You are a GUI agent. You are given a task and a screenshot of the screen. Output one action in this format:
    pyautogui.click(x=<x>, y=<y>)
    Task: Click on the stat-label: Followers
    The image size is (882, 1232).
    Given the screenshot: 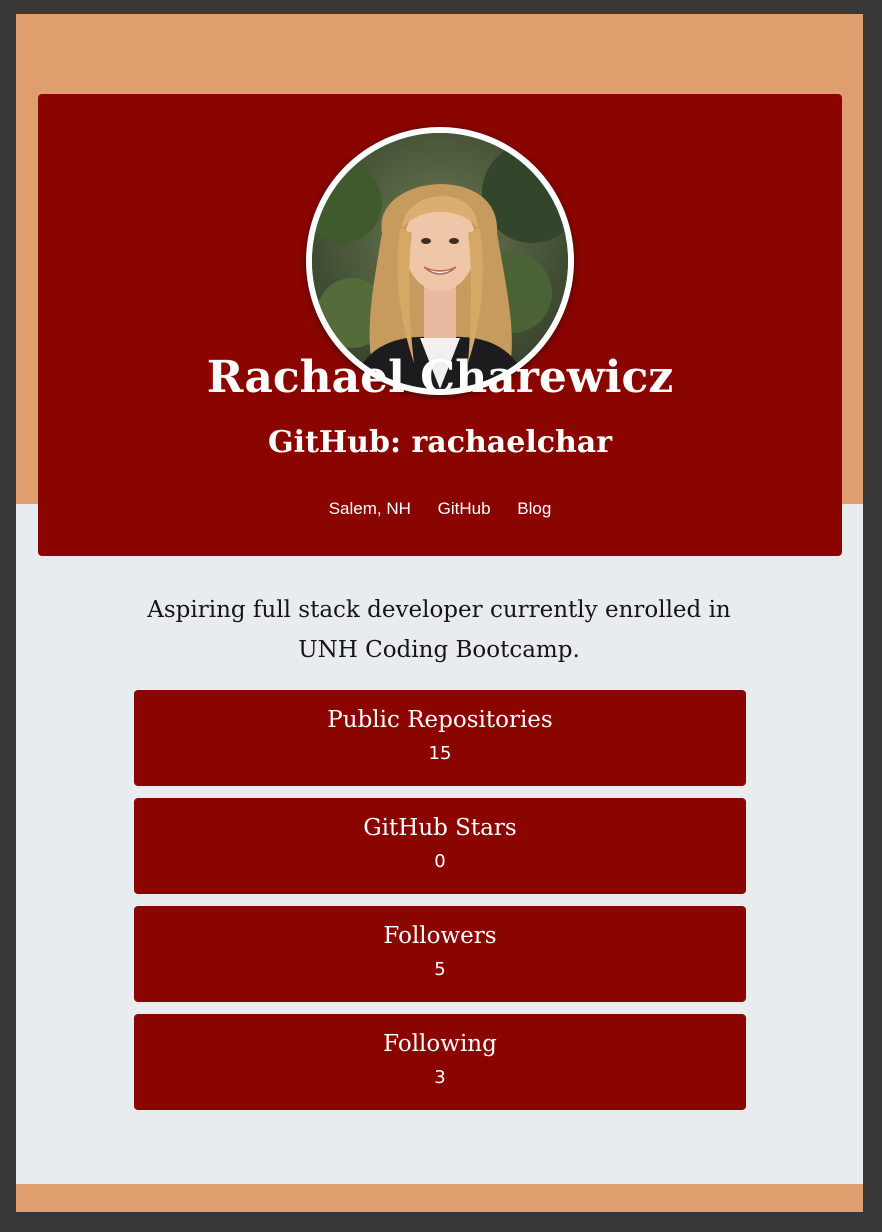 What is the action you would take?
    pyautogui.click(x=440, y=936)
    